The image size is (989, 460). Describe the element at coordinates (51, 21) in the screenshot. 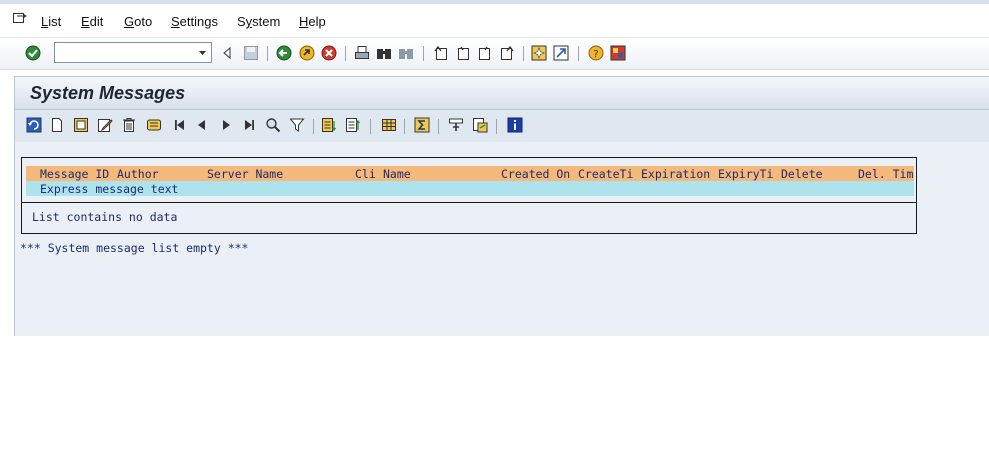

I see `menu-list: List` at that location.